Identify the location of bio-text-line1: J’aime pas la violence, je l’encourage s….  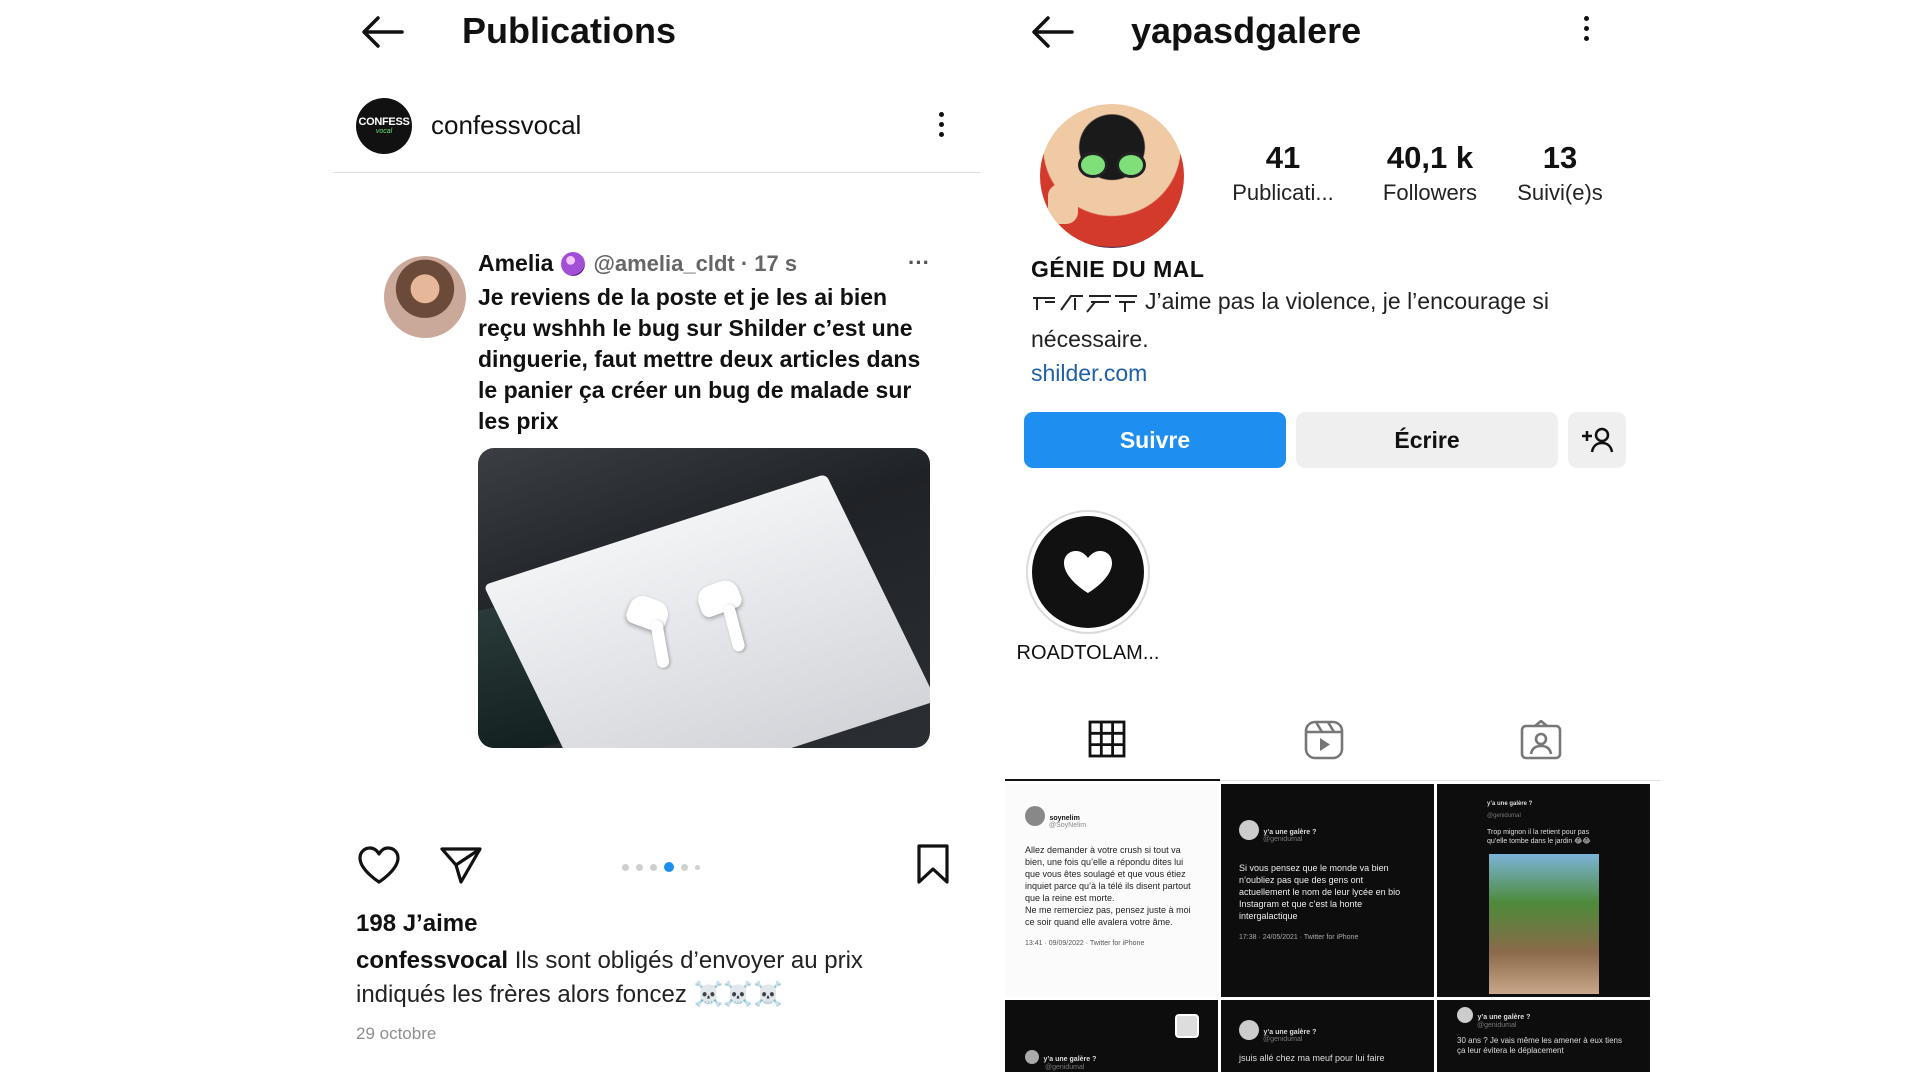
(1347, 301).